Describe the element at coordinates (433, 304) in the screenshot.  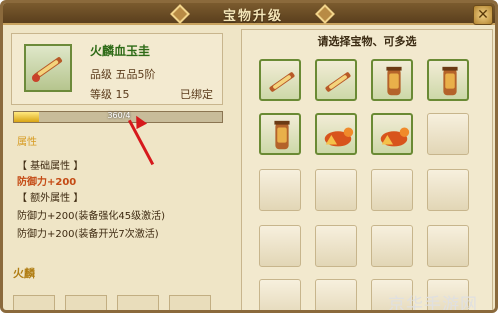
I see `watermark-text: 京华手游网` at that location.